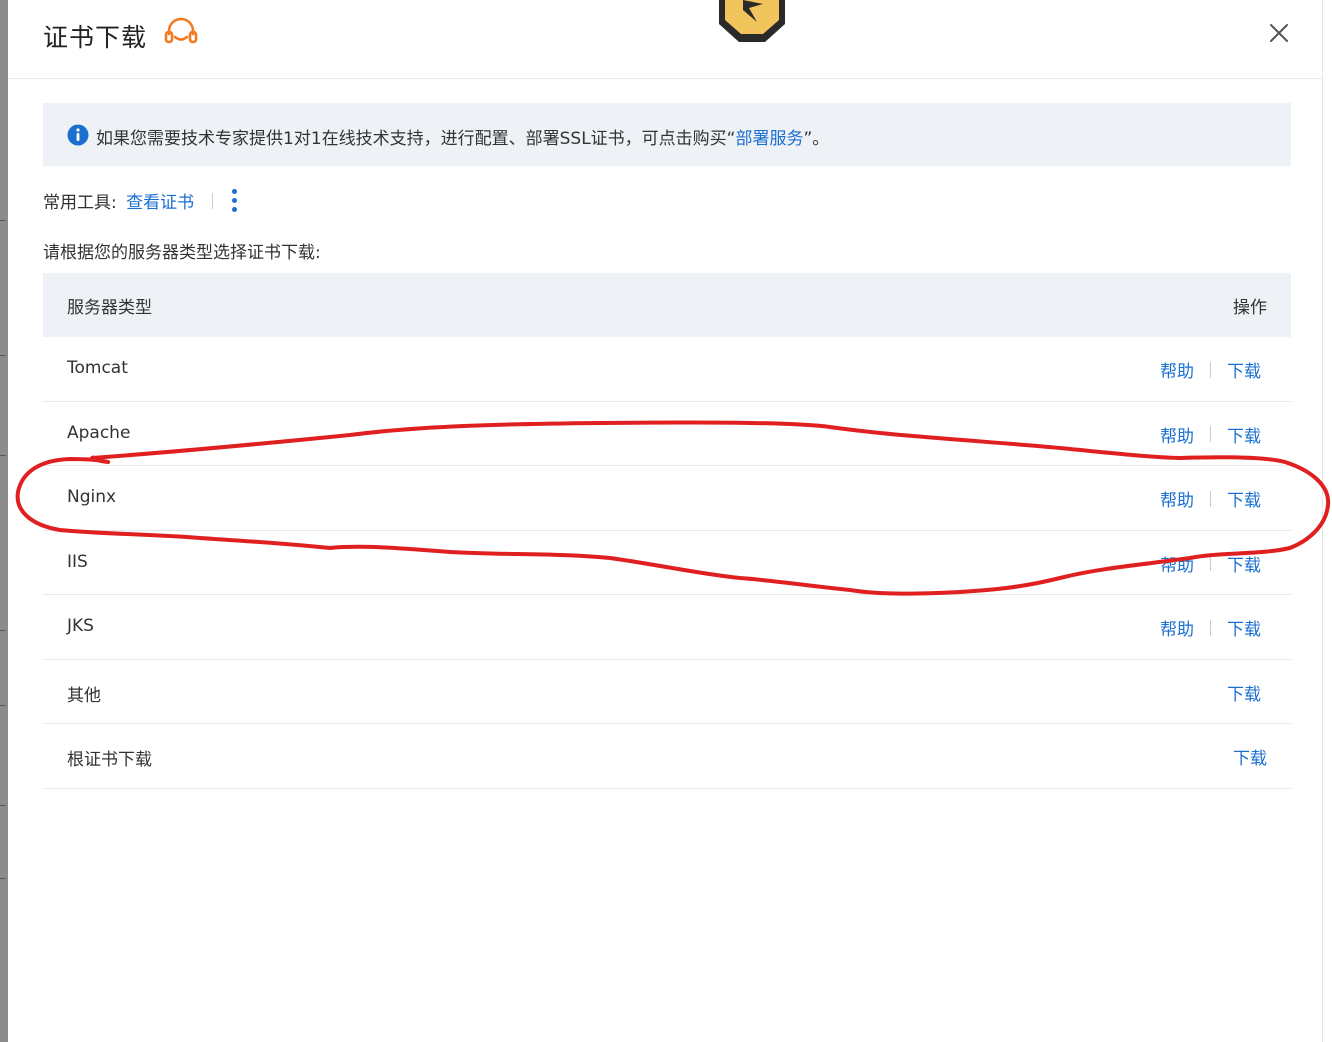 Image resolution: width=1332 pixels, height=1042 pixels. I want to click on common-tools-label: 常用工具:, so click(80, 203).